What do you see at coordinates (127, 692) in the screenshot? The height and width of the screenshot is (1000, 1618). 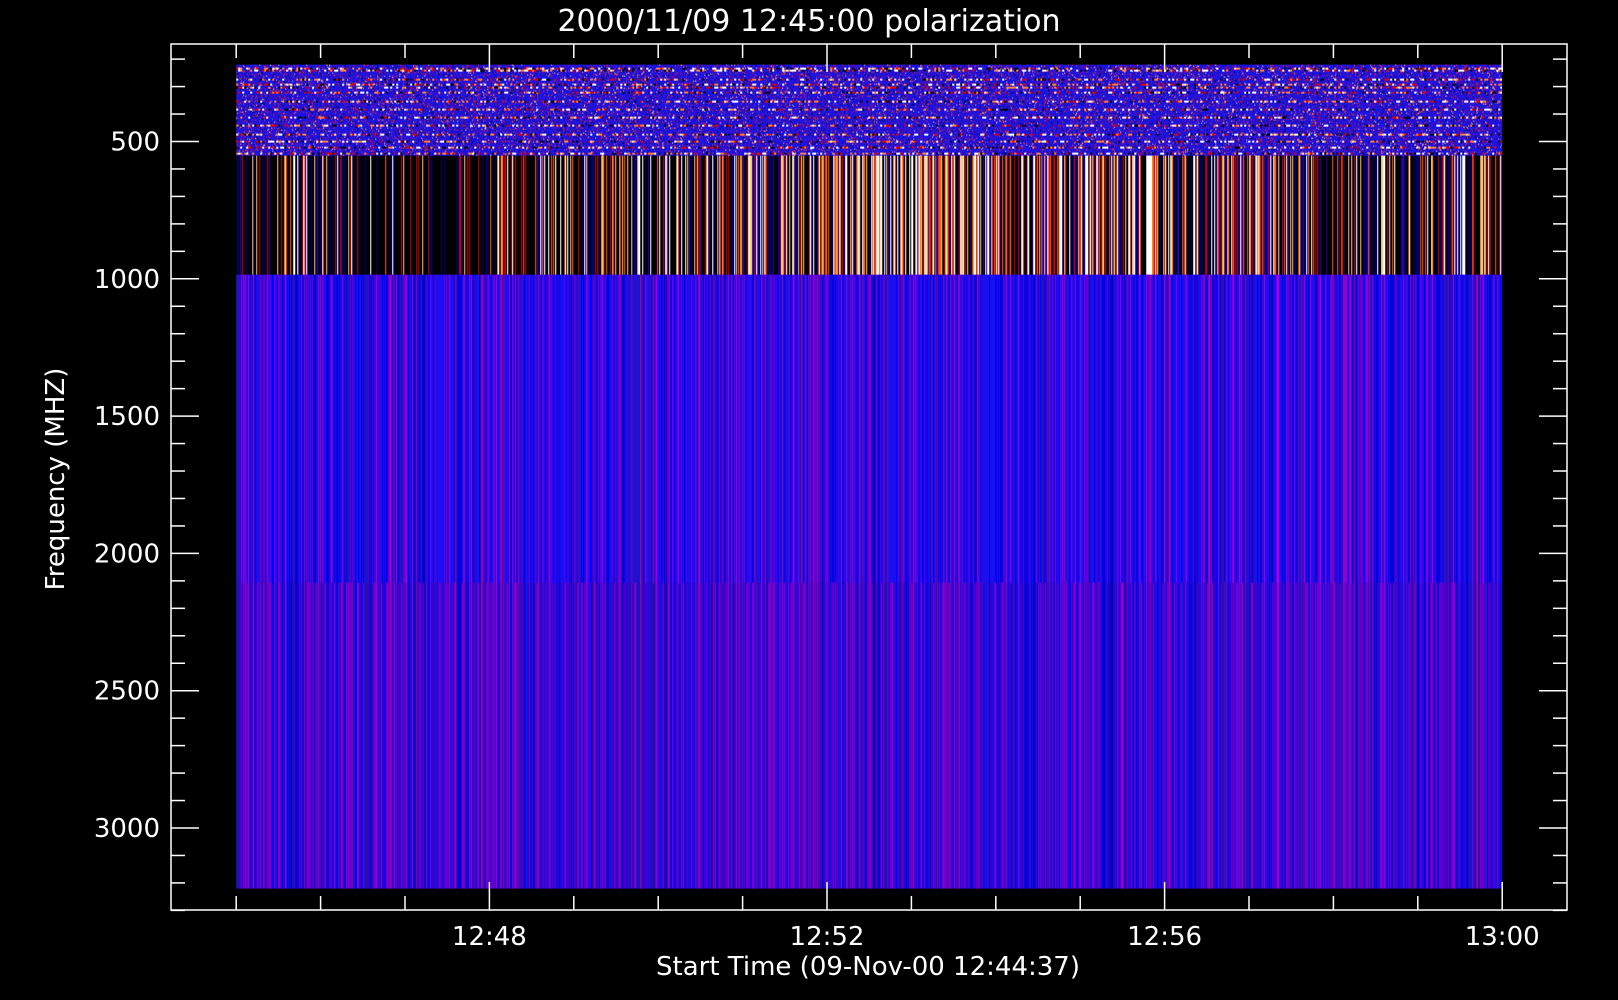 I see `y-tick-label: 2500` at bounding box center [127, 692].